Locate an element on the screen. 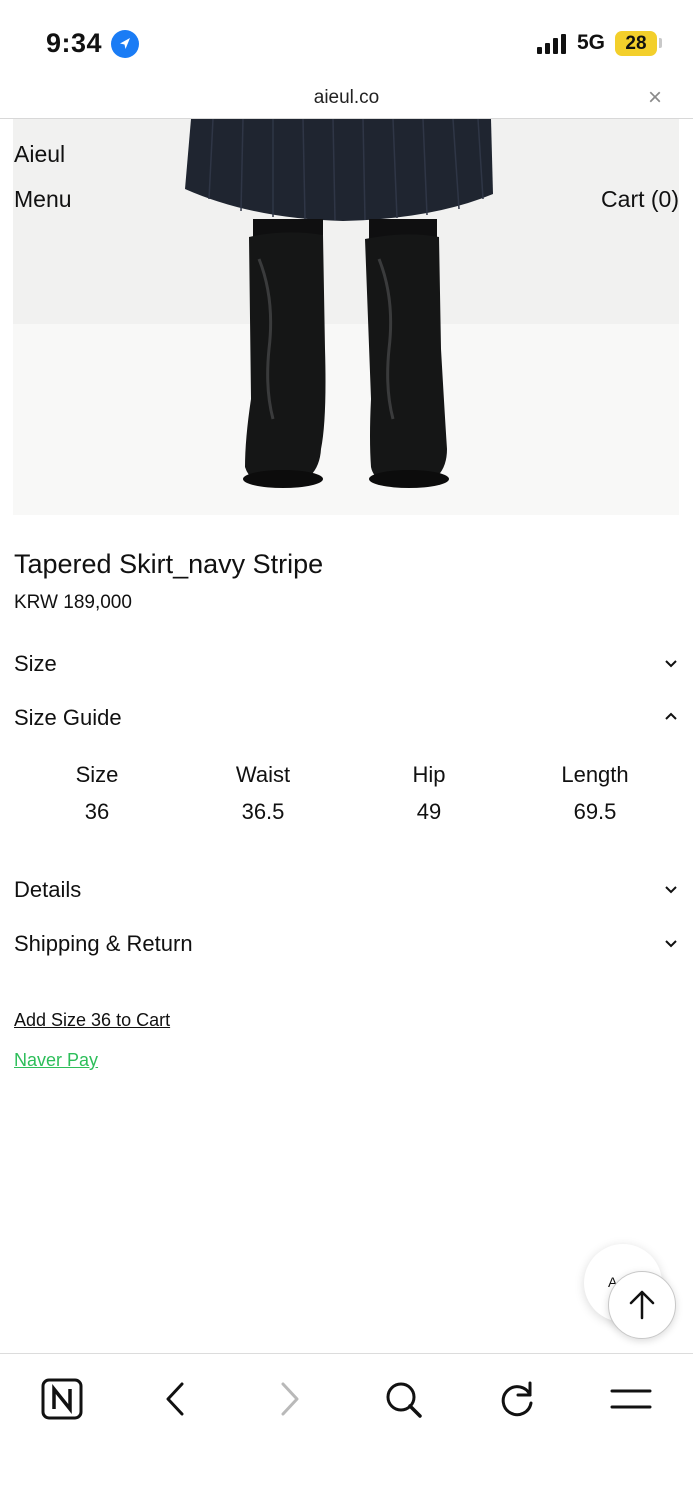 The height and width of the screenshot is (1501, 693). chevron-left-icon is located at coordinates (175, 1399).